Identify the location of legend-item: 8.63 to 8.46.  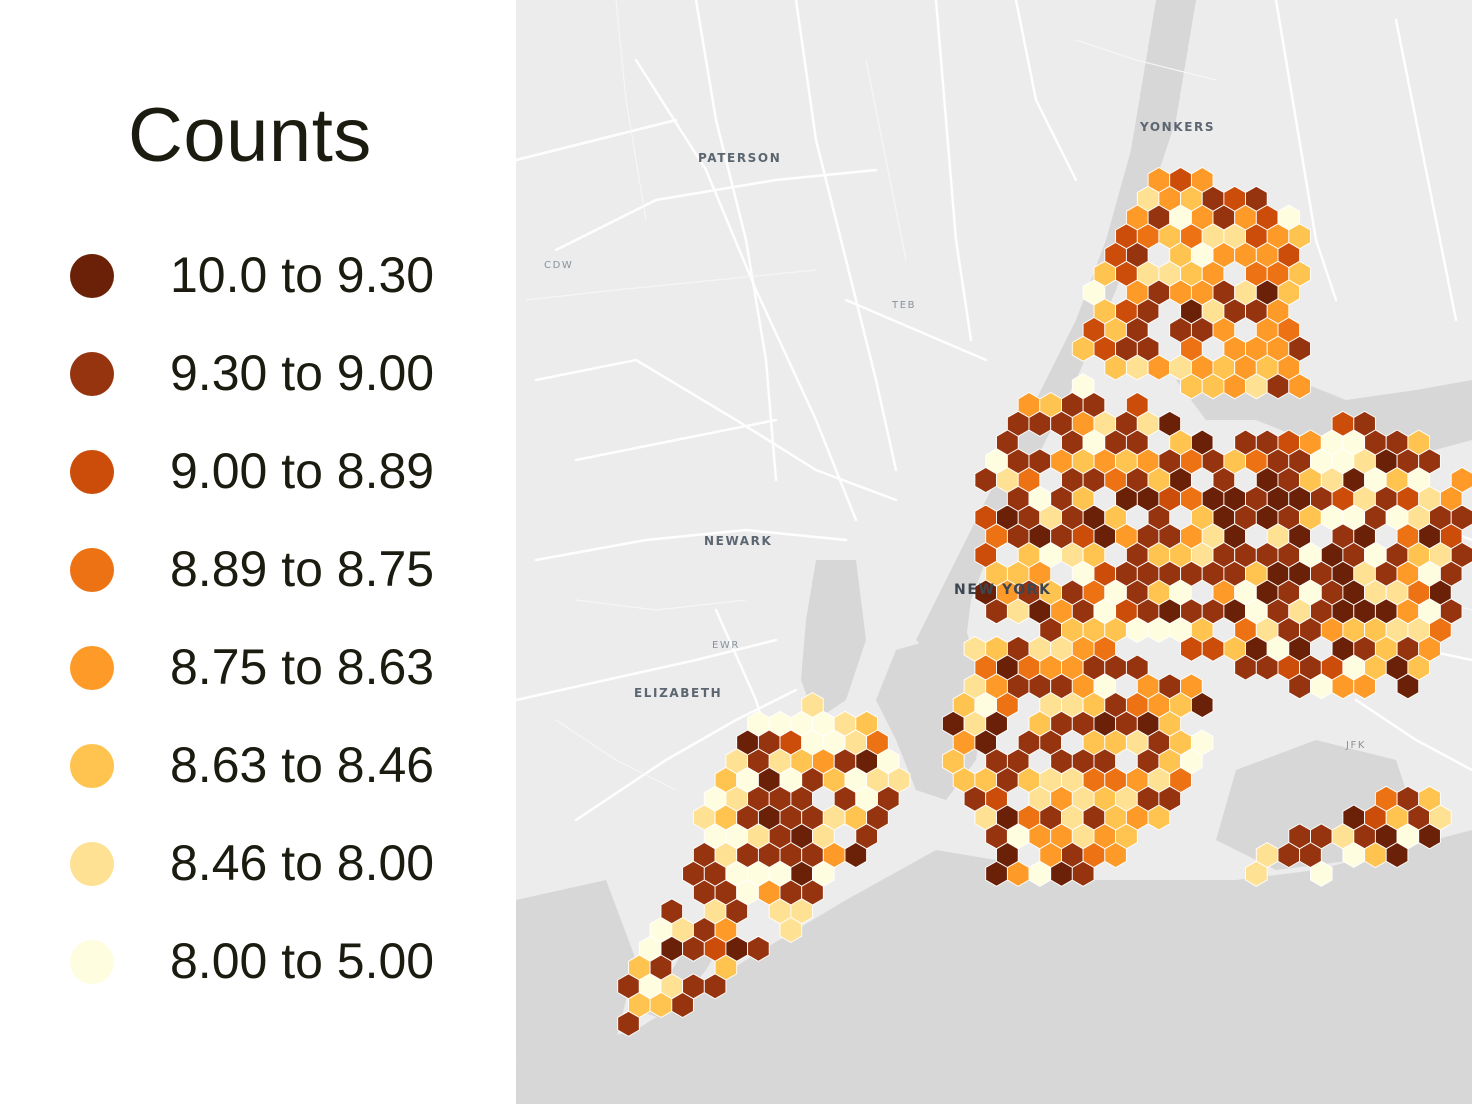
(258, 765).